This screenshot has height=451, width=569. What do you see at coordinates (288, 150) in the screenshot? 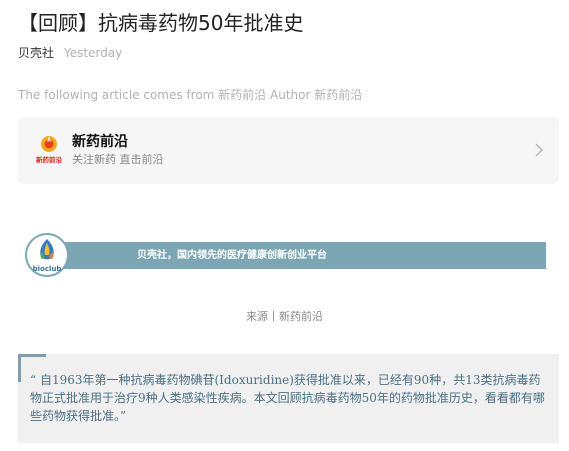
I see `source-account-card: 新药前沿 新药前沿 关注新药 直击前沿` at bounding box center [288, 150].